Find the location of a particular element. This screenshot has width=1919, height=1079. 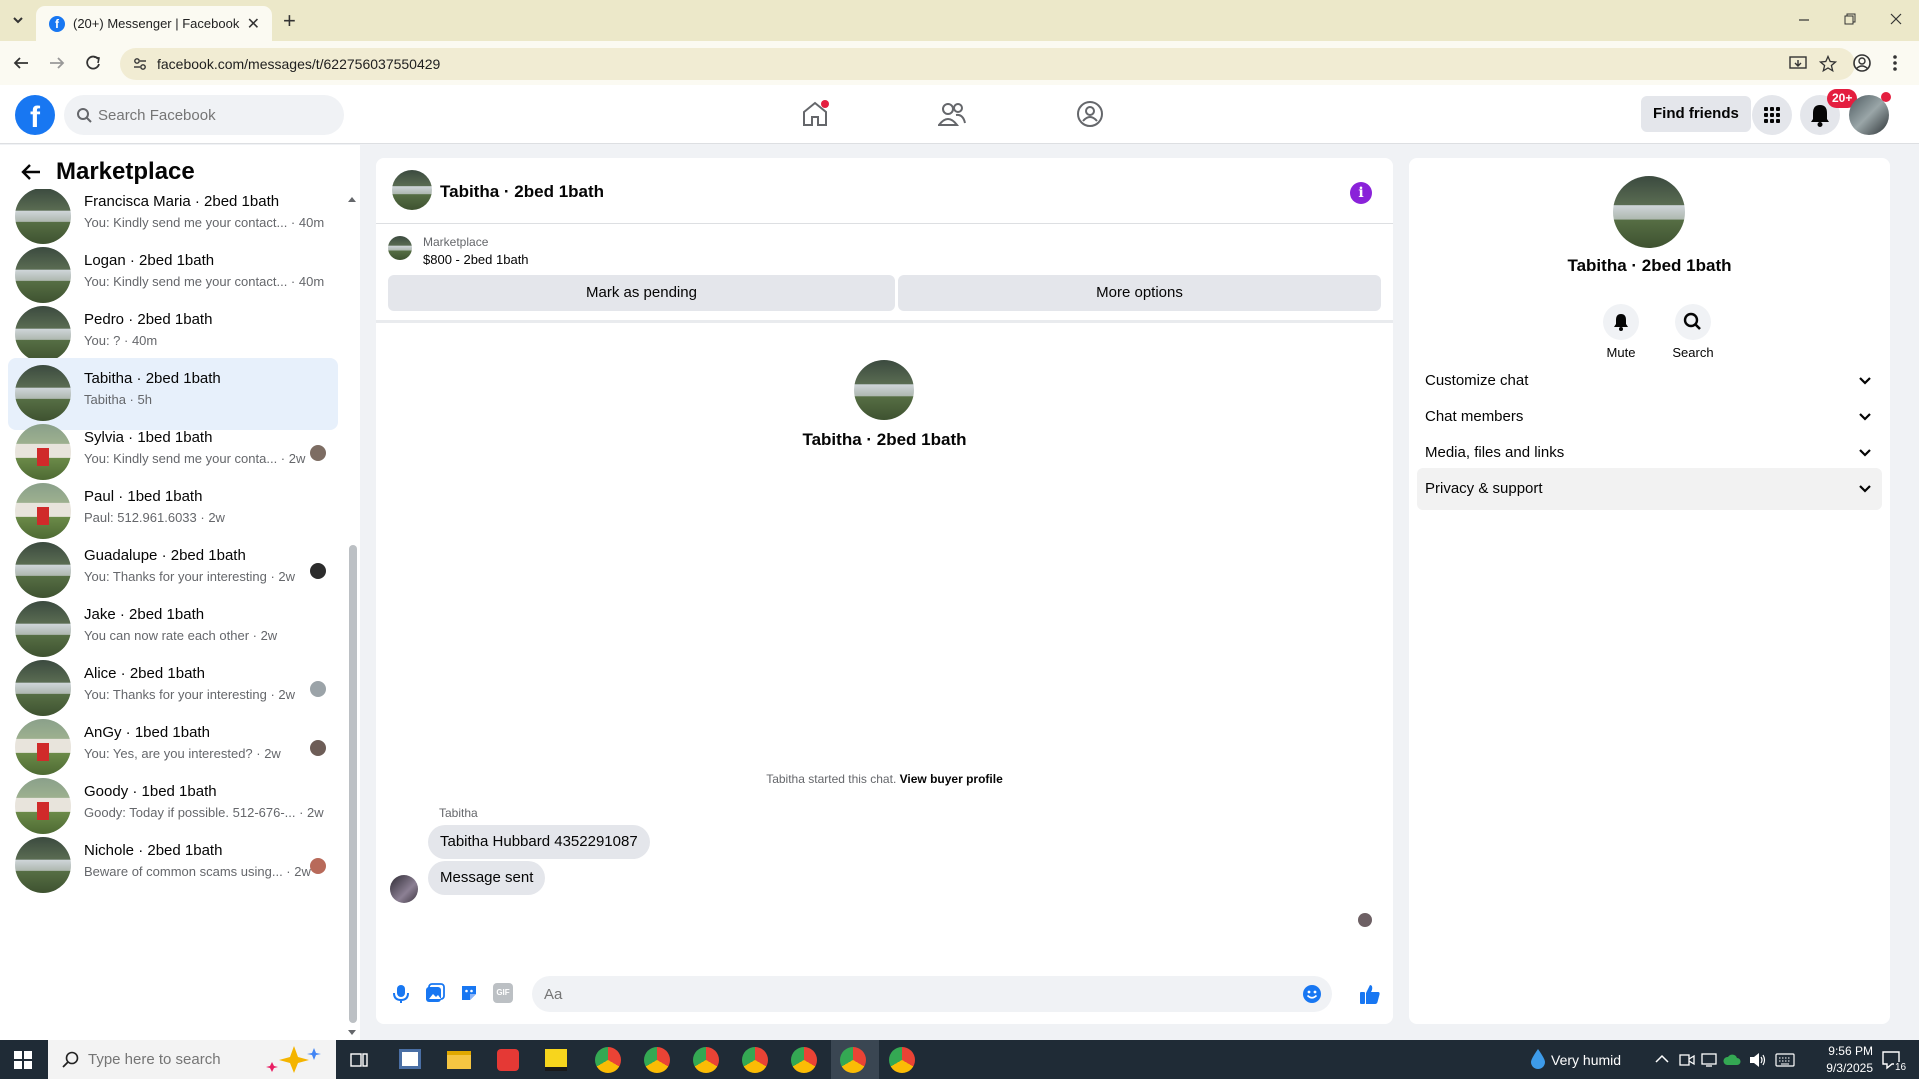

sticker-icon is located at coordinates (469, 993).